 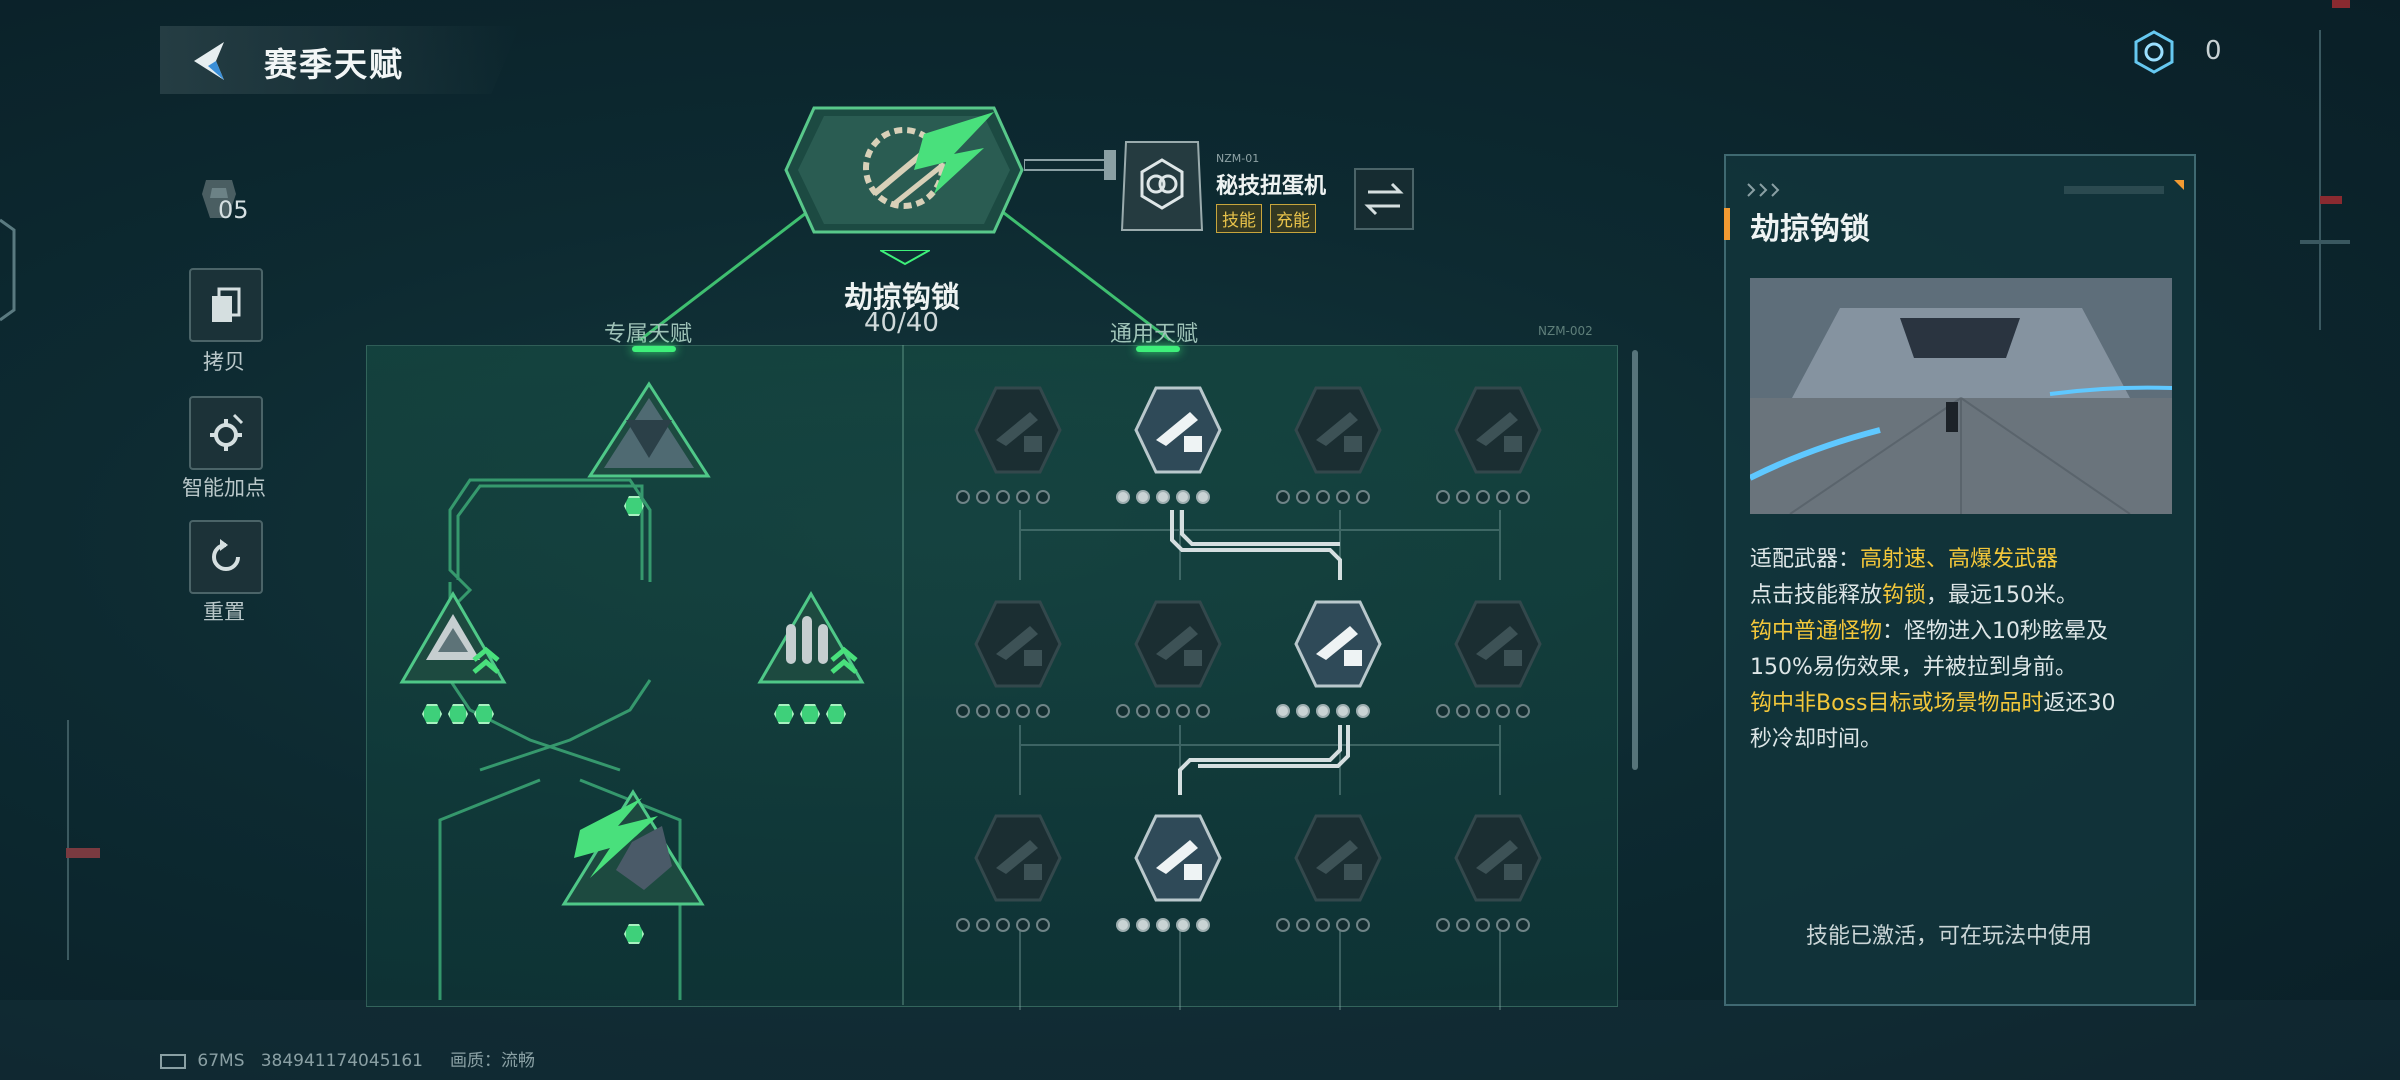 I want to click on detail-title-accent, so click(x=1727, y=224).